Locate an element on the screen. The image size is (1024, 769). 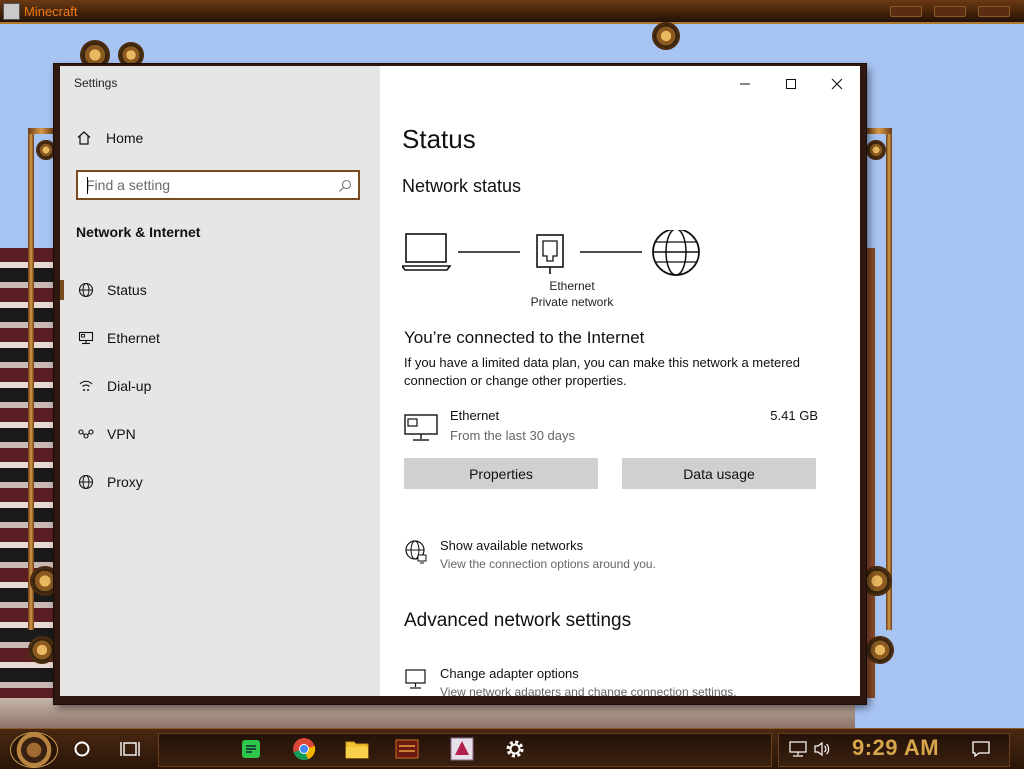
ethernet-port-icon is located at coordinates (550, 254).